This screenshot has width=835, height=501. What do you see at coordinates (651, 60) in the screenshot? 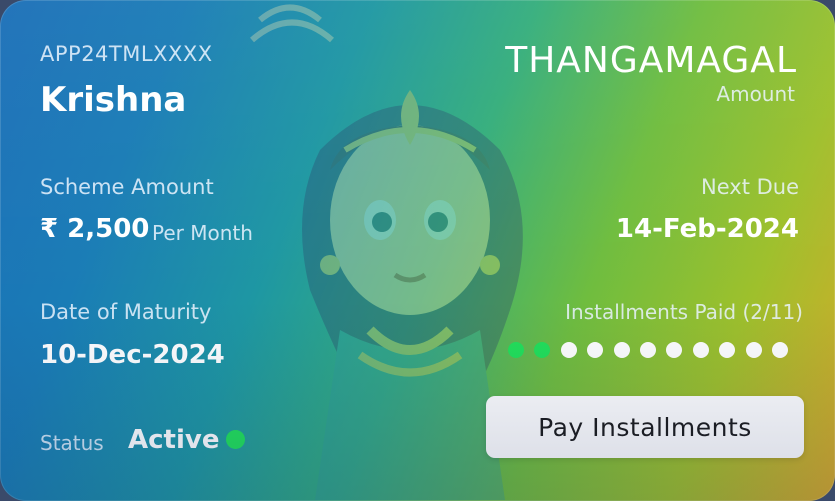
I see `brand-name: THANGAMAGAL` at bounding box center [651, 60].